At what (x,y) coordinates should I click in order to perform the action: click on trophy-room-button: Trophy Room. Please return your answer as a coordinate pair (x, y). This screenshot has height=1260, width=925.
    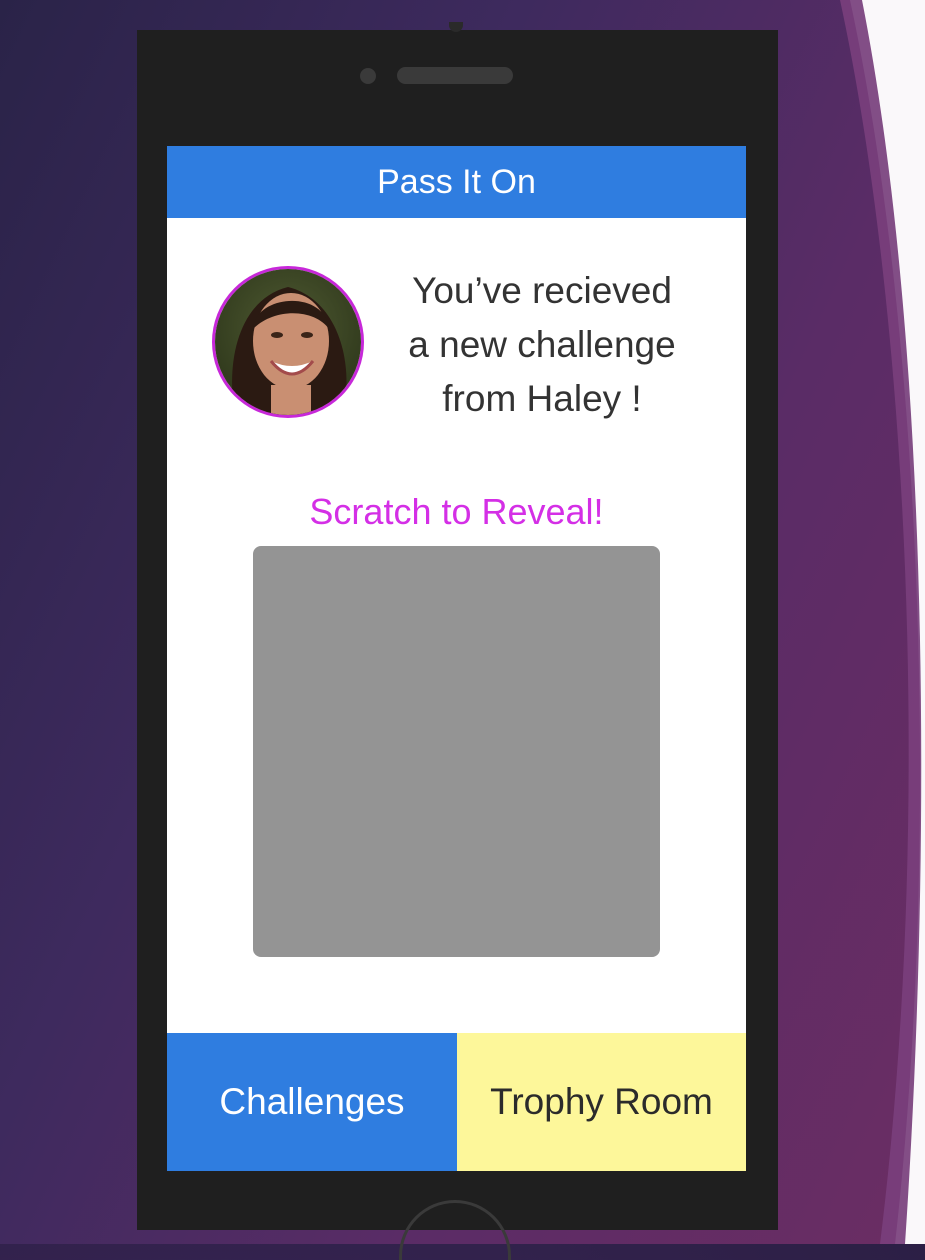
    Looking at the image, I should click on (601, 1102).